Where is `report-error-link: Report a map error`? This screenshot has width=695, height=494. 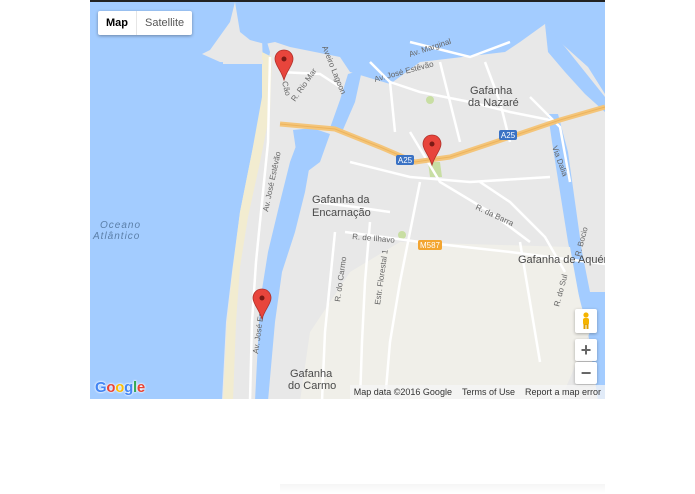 report-error-link: Report a map error is located at coordinates (563, 392).